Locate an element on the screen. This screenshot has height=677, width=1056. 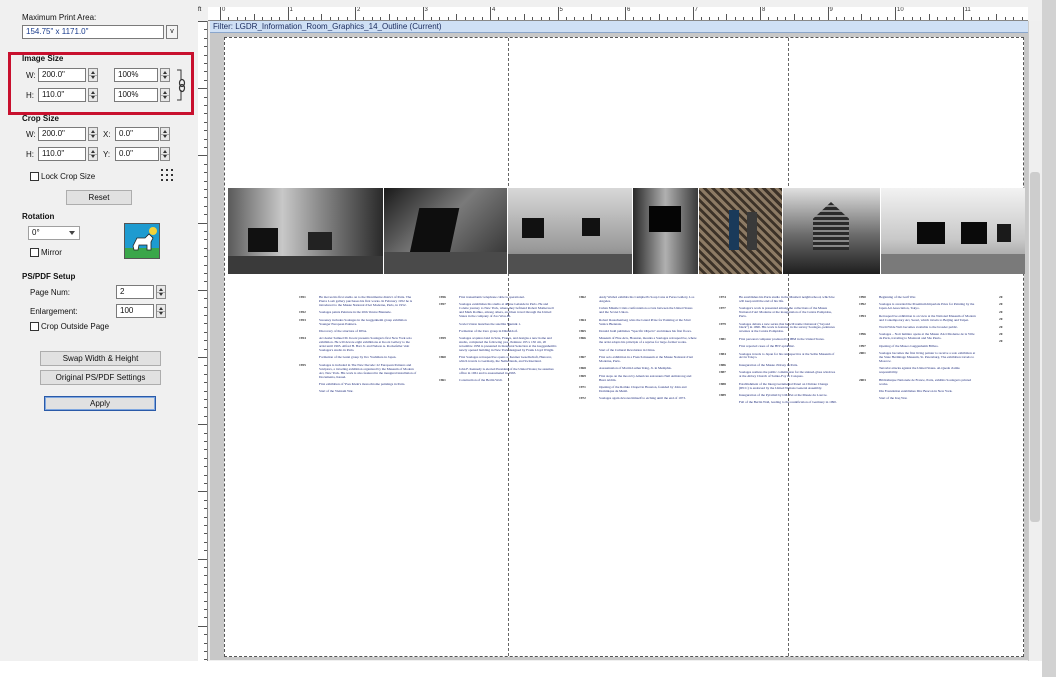
mirror-checkbox is located at coordinates (34, 252).